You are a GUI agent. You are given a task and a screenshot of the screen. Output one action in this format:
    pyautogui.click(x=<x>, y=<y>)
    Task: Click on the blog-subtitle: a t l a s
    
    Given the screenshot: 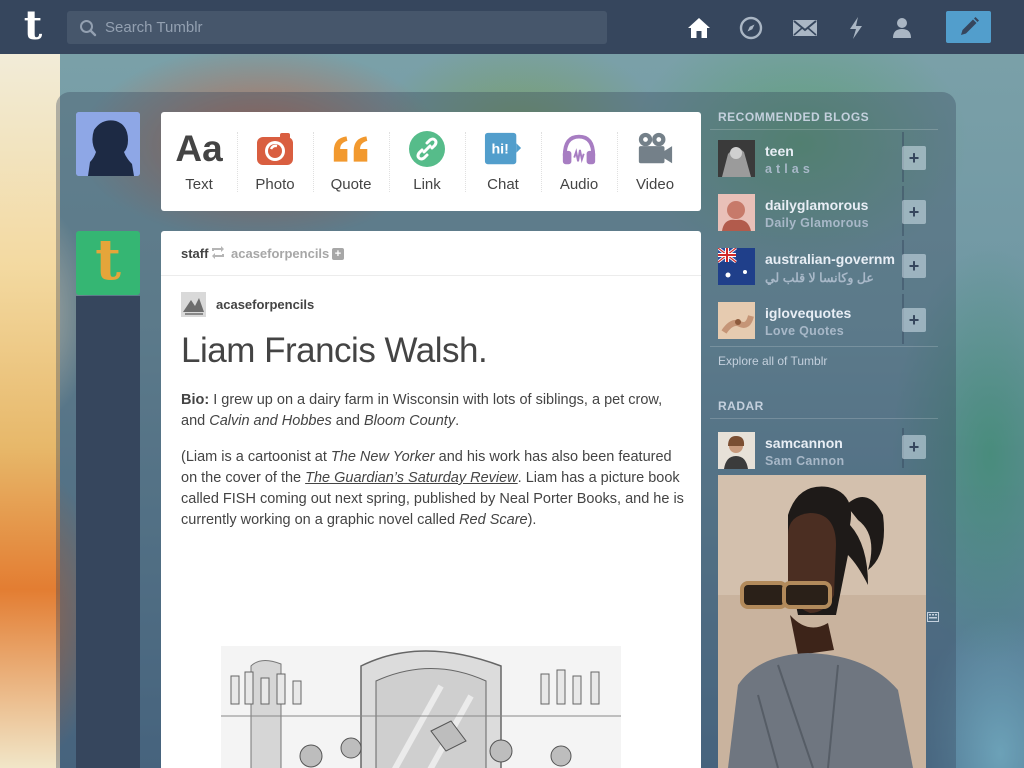 What is the action you would take?
    pyautogui.click(x=788, y=169)
    